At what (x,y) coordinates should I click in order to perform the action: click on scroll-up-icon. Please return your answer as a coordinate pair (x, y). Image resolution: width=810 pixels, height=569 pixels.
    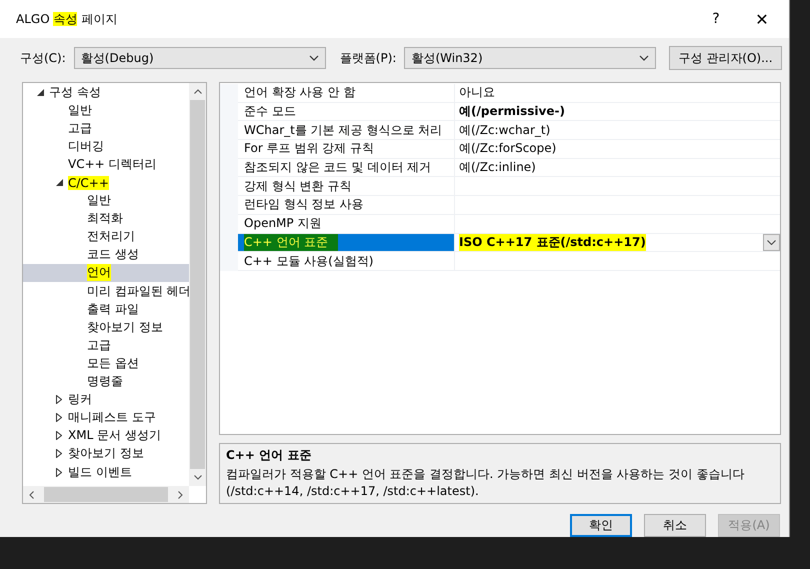
    Looking at the image, I should click on (198, 91).